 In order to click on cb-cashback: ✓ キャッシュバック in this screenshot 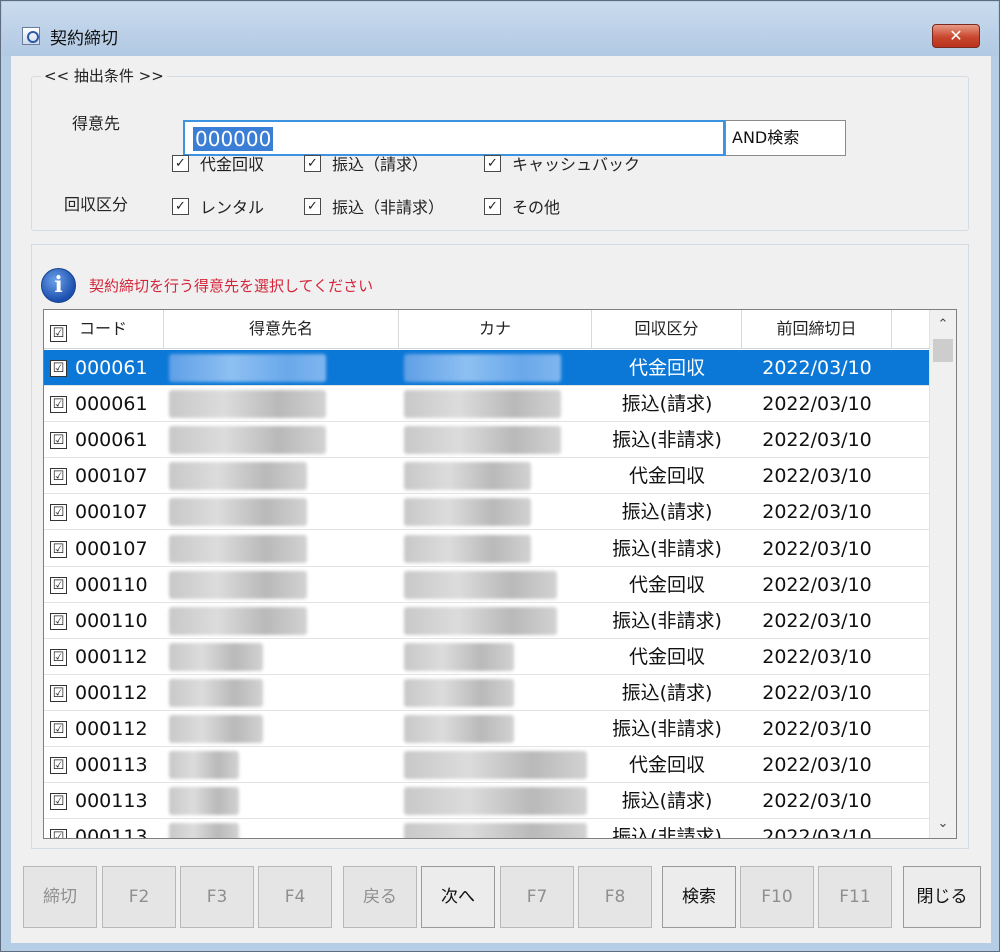, I will do `click(562, 163)`.